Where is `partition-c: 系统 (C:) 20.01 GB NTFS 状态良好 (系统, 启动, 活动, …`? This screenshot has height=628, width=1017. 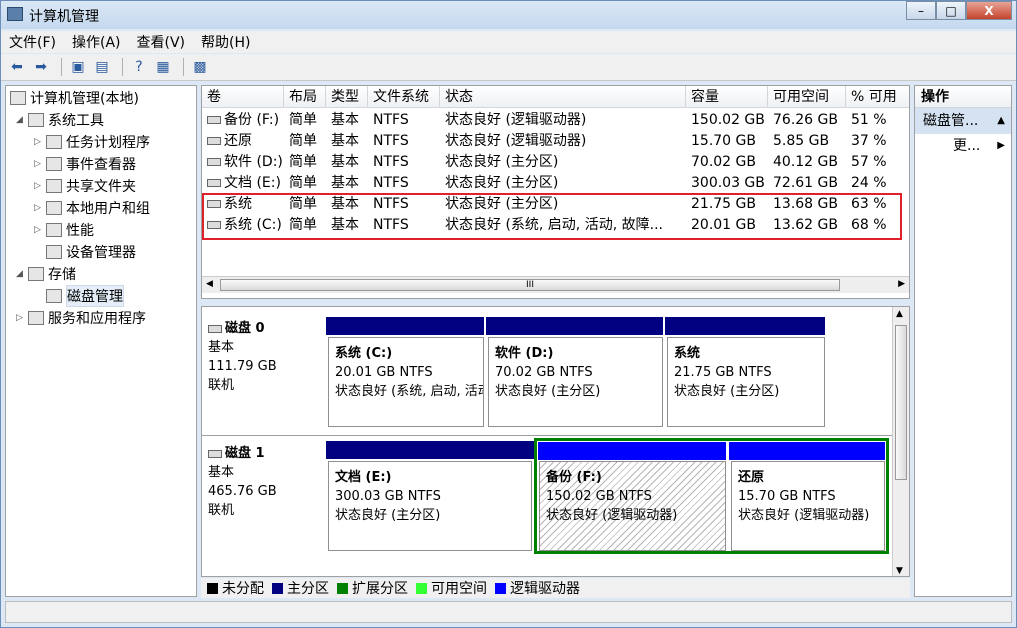
partition-c: 系统 (C:) 20.01 GB NTFS 状态良好 (系统, 启动, 活动, … is located at coordinates (406, 382).